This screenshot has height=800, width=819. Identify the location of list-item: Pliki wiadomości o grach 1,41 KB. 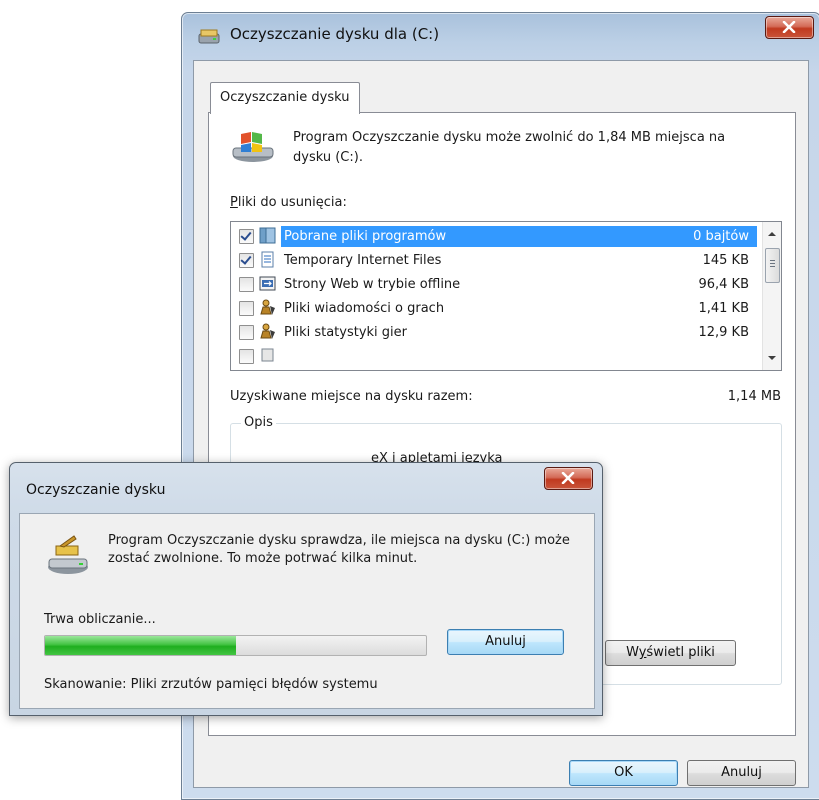
(494, 309).